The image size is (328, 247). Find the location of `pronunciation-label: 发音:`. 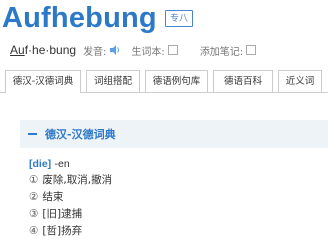

pronunciation-label: 发音: is located at coordinates (95, 52).